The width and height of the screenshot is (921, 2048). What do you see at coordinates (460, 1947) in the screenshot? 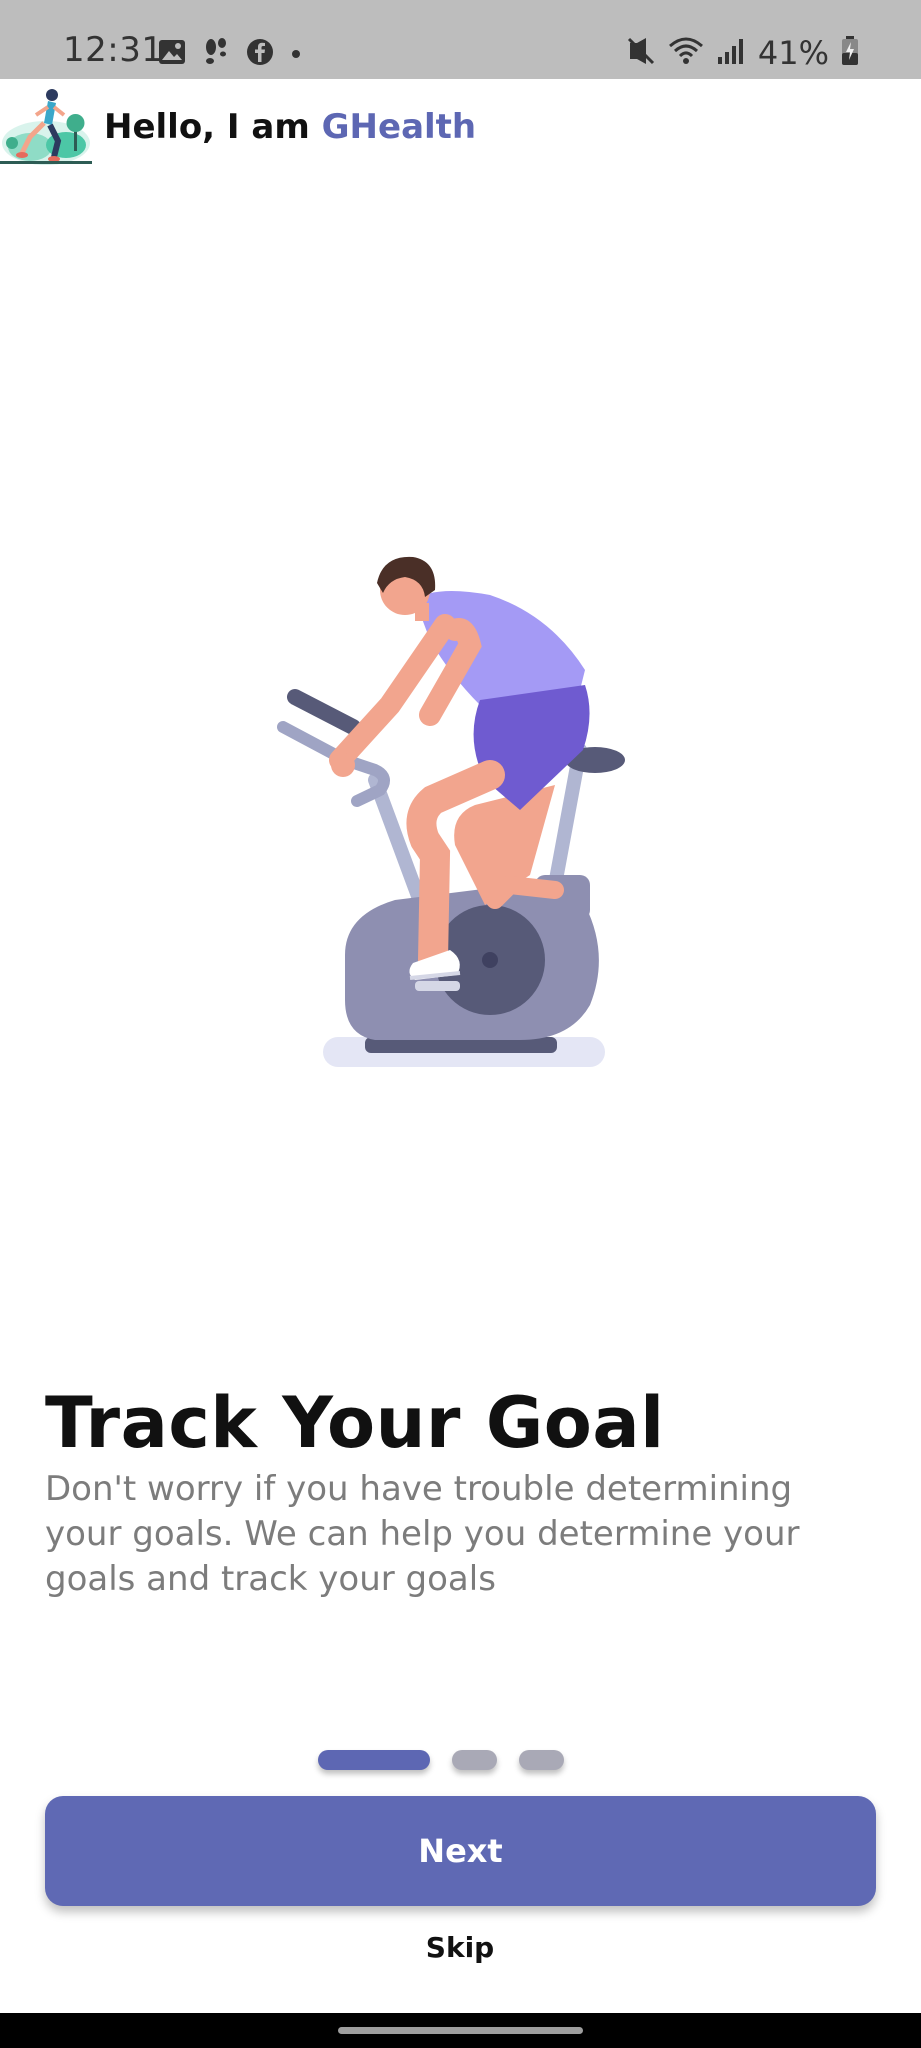
I see `skip-button: Skip` at bounding box center [460, 1947].